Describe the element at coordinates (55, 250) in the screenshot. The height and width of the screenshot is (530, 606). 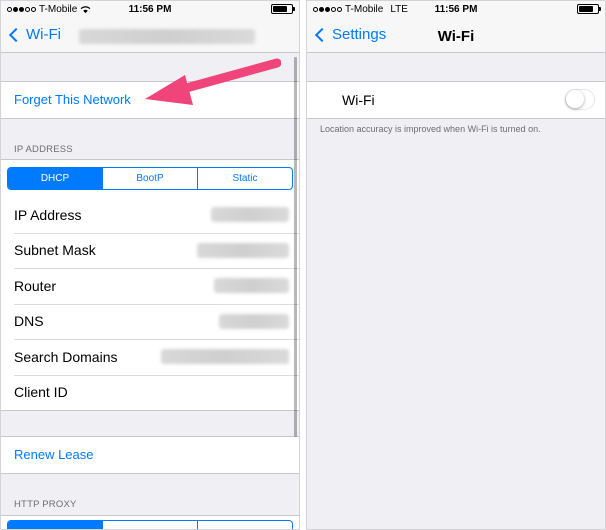
I see `row-label: Subnet Mask` at that location.